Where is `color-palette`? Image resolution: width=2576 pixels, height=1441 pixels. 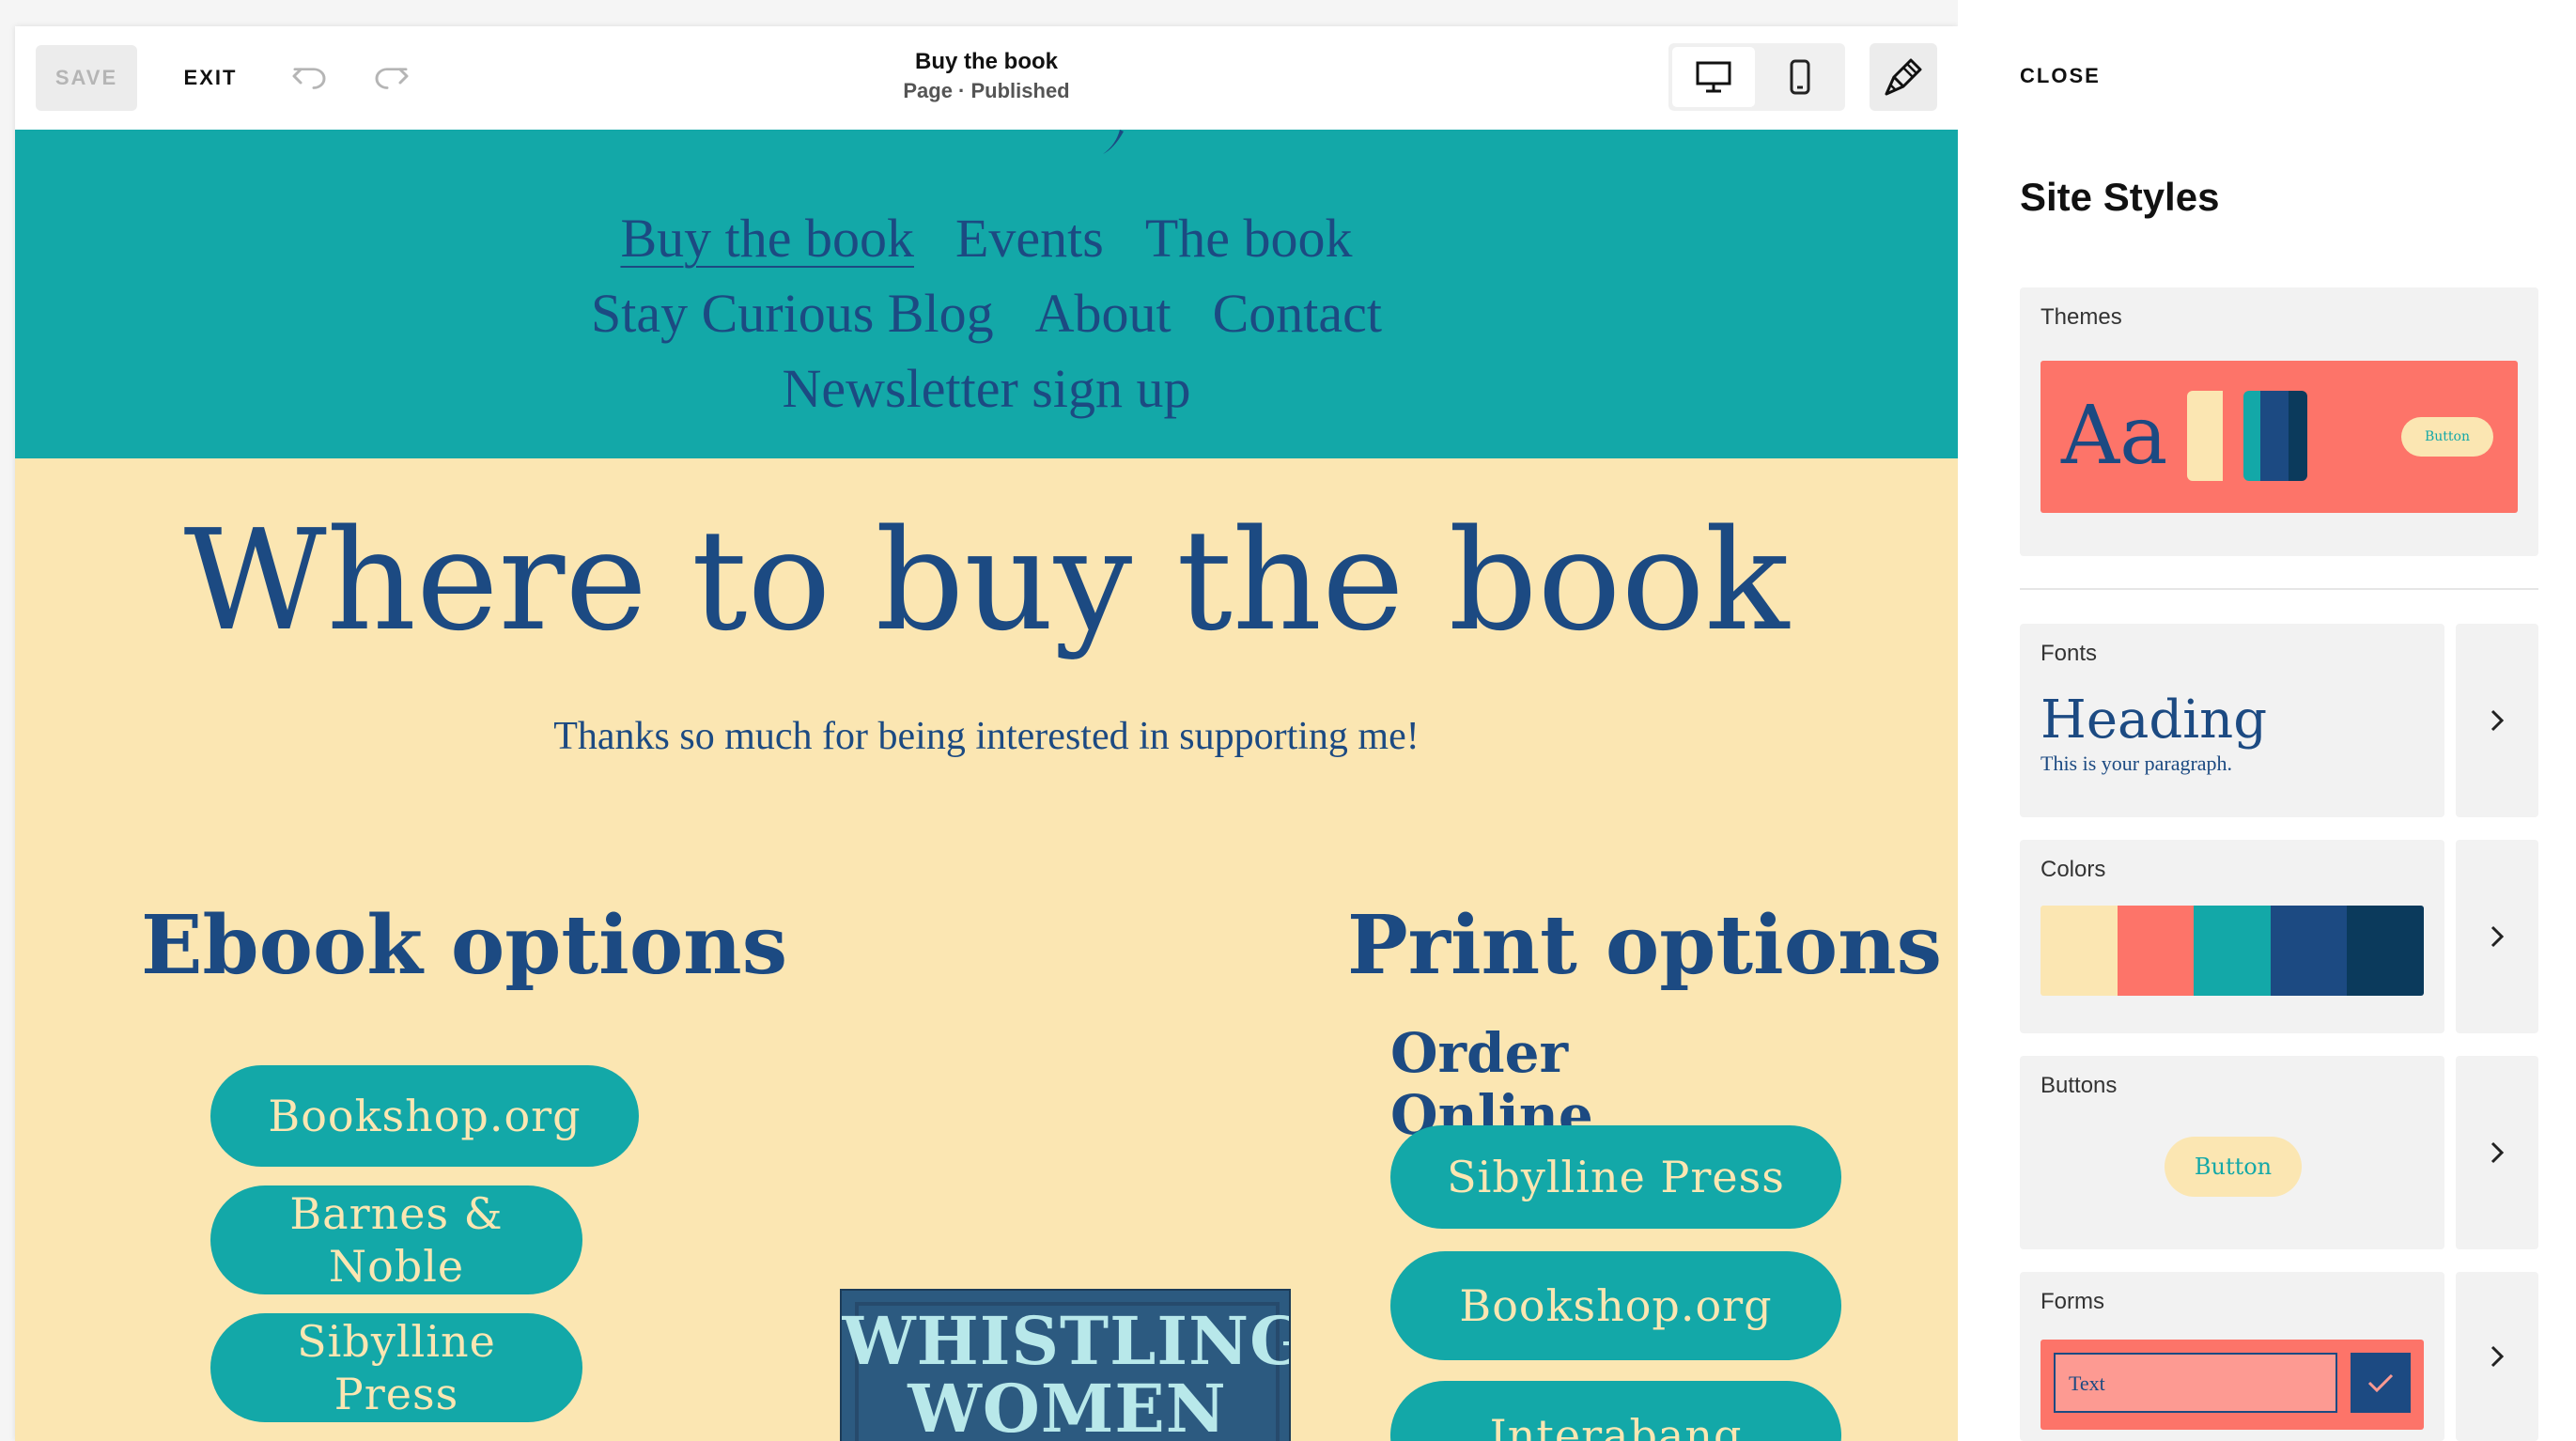 color-palette is located at coordinates (2233, 951).